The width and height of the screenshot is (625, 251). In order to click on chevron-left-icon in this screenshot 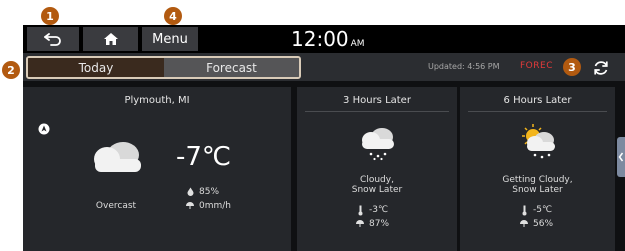, I will do `click(621, 157)`.